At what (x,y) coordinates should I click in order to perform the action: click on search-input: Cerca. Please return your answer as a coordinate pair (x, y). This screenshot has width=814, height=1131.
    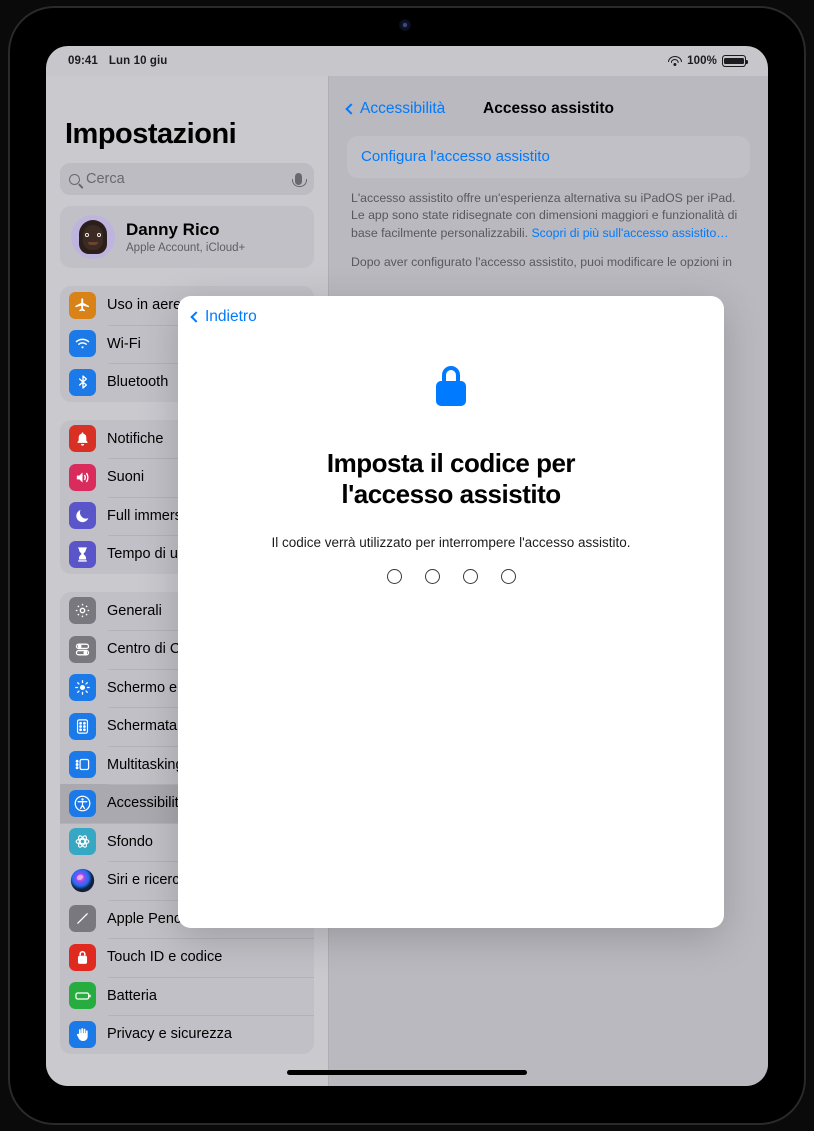
    Looking at the image, I should click on (187, 179).